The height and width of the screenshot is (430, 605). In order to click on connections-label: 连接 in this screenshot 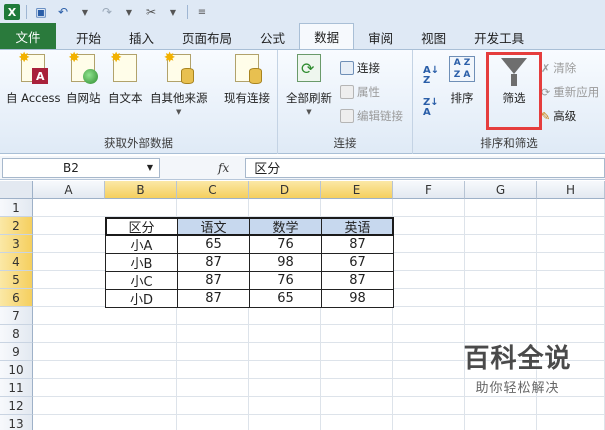, I will do `click(368, 68)`.